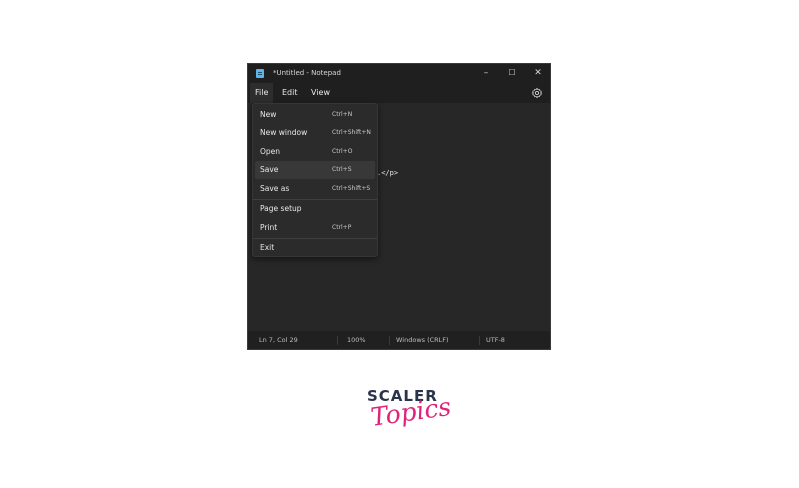  What do you see at coordinates (315, 209) in the screenshot?
I see `file-menu-item-page-setup: Page setup` at bounding box center [315, 209].